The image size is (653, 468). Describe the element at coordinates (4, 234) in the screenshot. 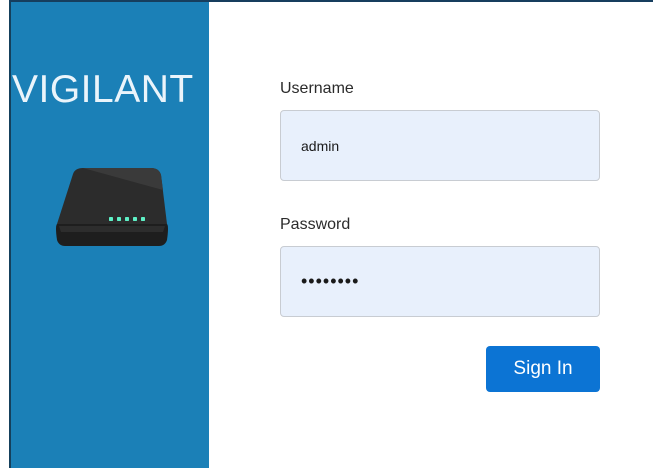

I see `left-edge` at that location.